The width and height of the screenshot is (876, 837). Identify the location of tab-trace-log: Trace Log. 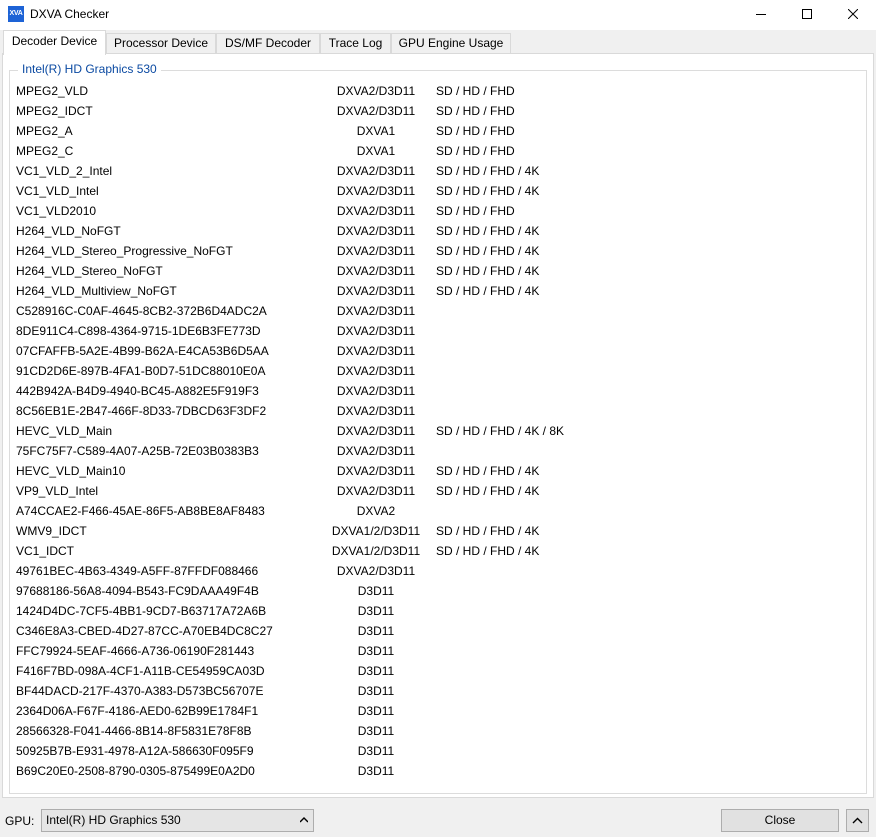
(355, 43).